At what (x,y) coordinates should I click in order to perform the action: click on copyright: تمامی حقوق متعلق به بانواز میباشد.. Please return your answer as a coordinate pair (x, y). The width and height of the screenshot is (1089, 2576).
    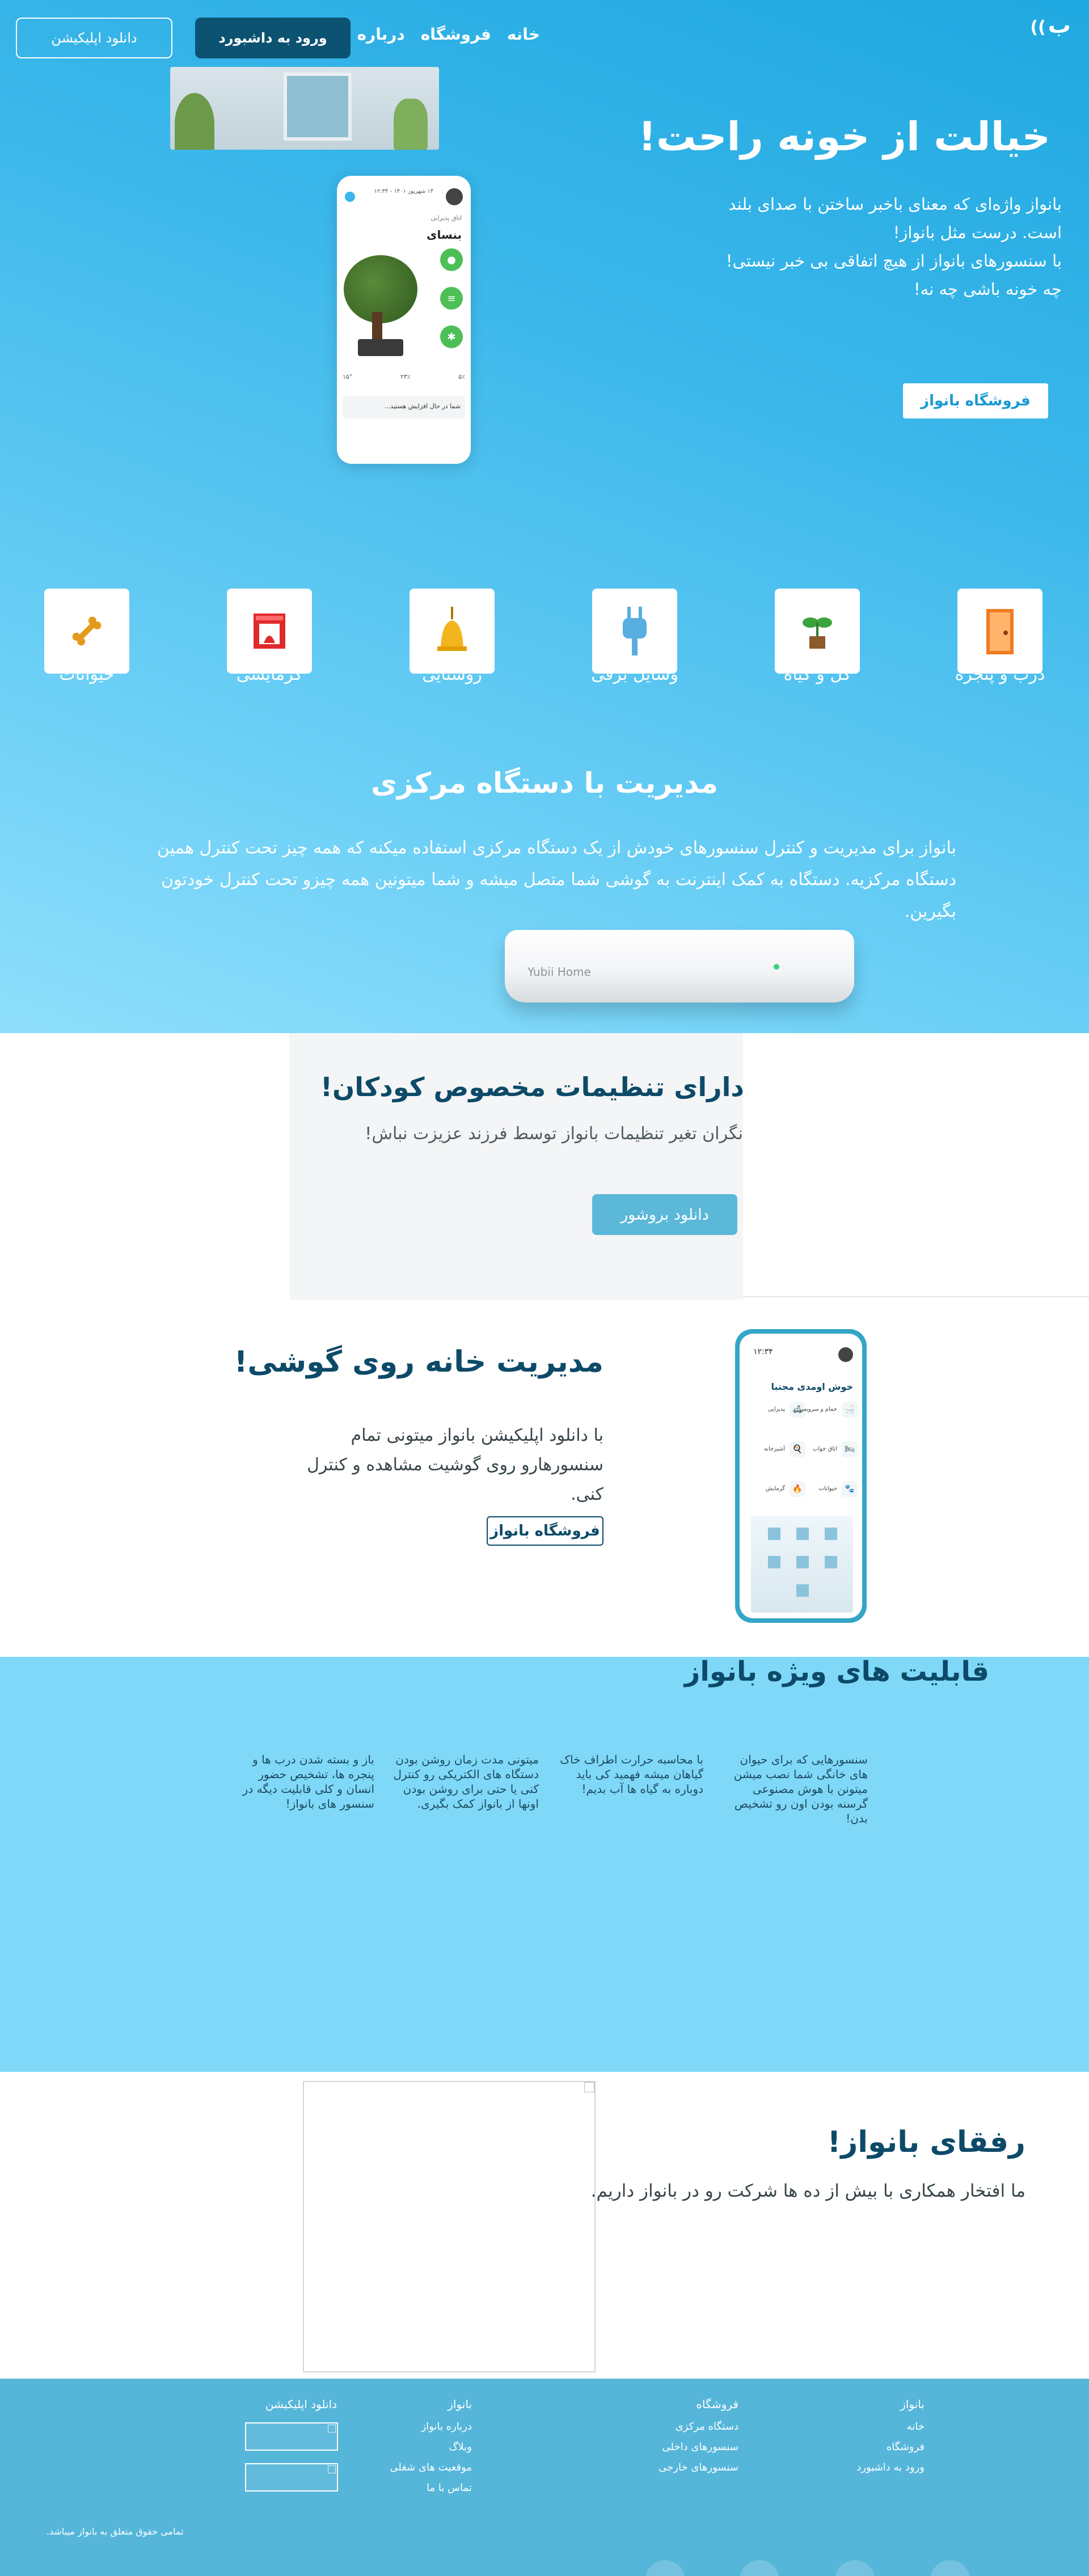
    Looking at the image, I should click on (115, 2531).